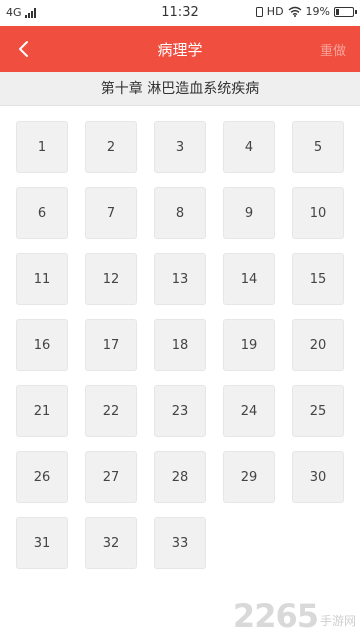 This screenshot has height=640, width=360. What do you see at coordinates (249, 345) in the screenshot?
I see `question-cell: 19` at bounding box center [249, 345].